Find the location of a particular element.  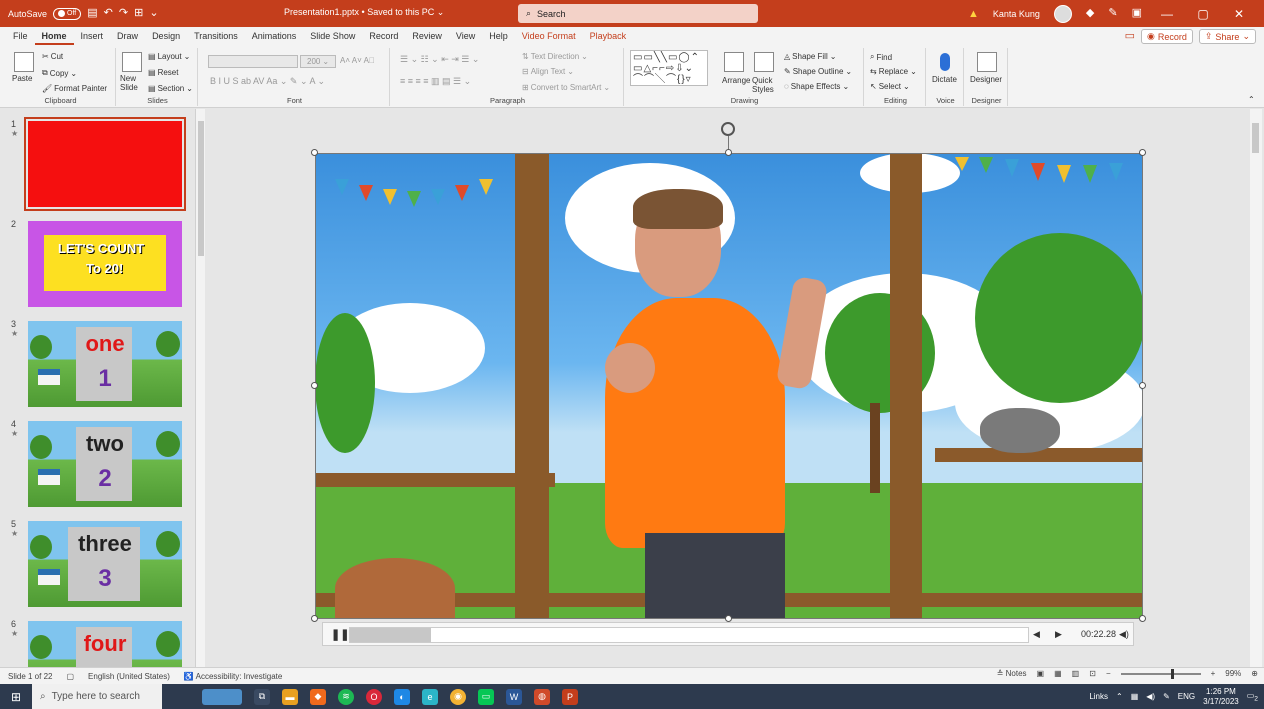

cut-button: ✂ Cut is located at coordinates (52, 56).